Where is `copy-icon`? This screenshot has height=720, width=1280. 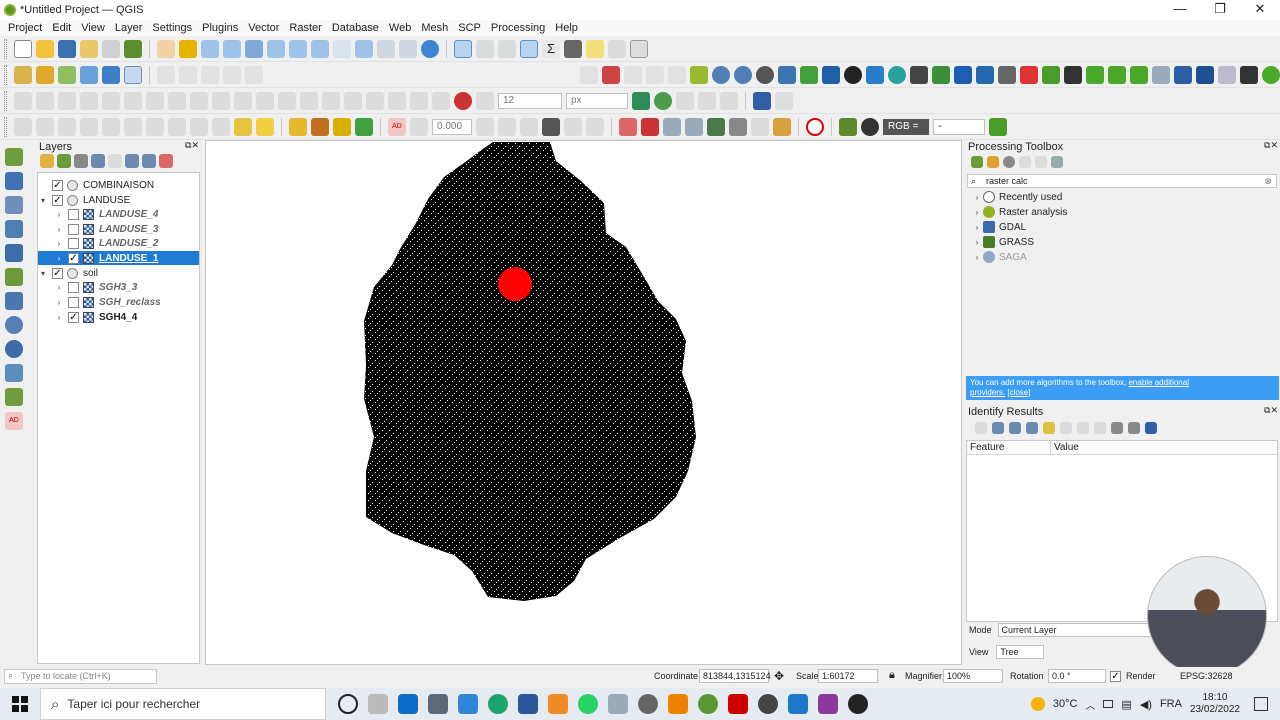
copy-icon is located at coordinates (155, 126).